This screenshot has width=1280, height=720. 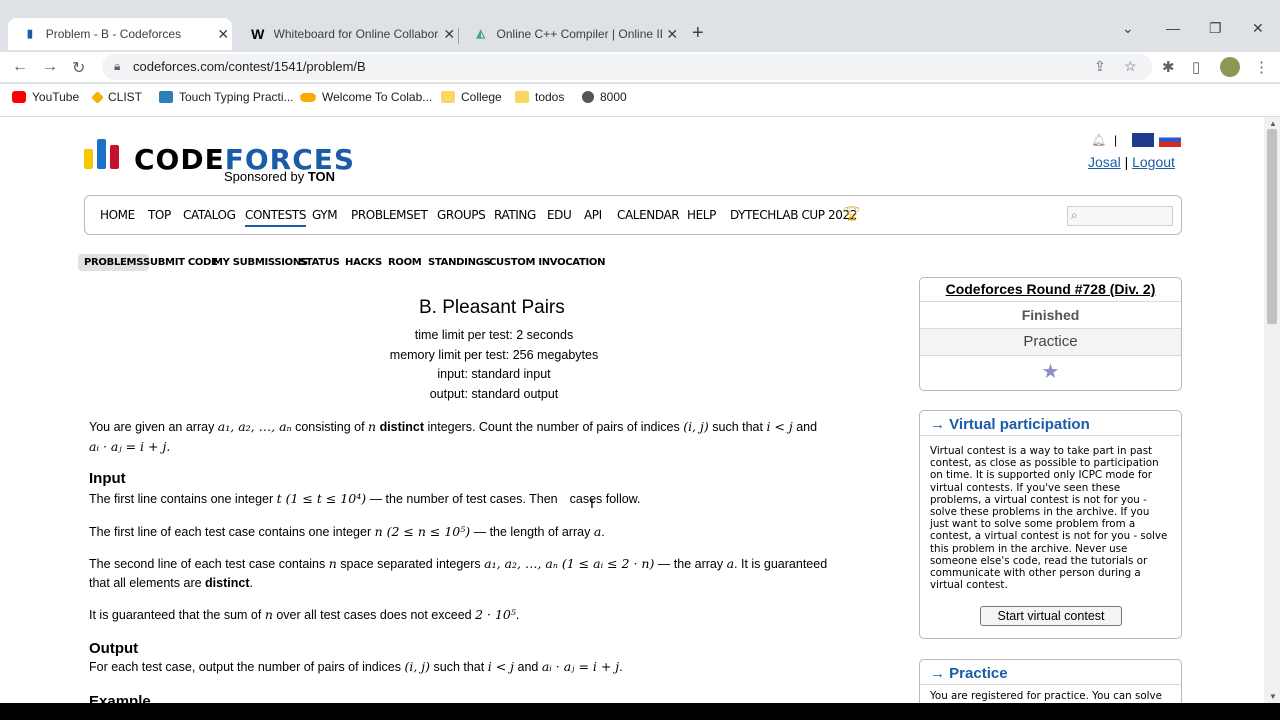 What do you see at coordinates (78, 68) in the screenshot?
I see `reload-icon: ↻` at bounding box center [78, 68].